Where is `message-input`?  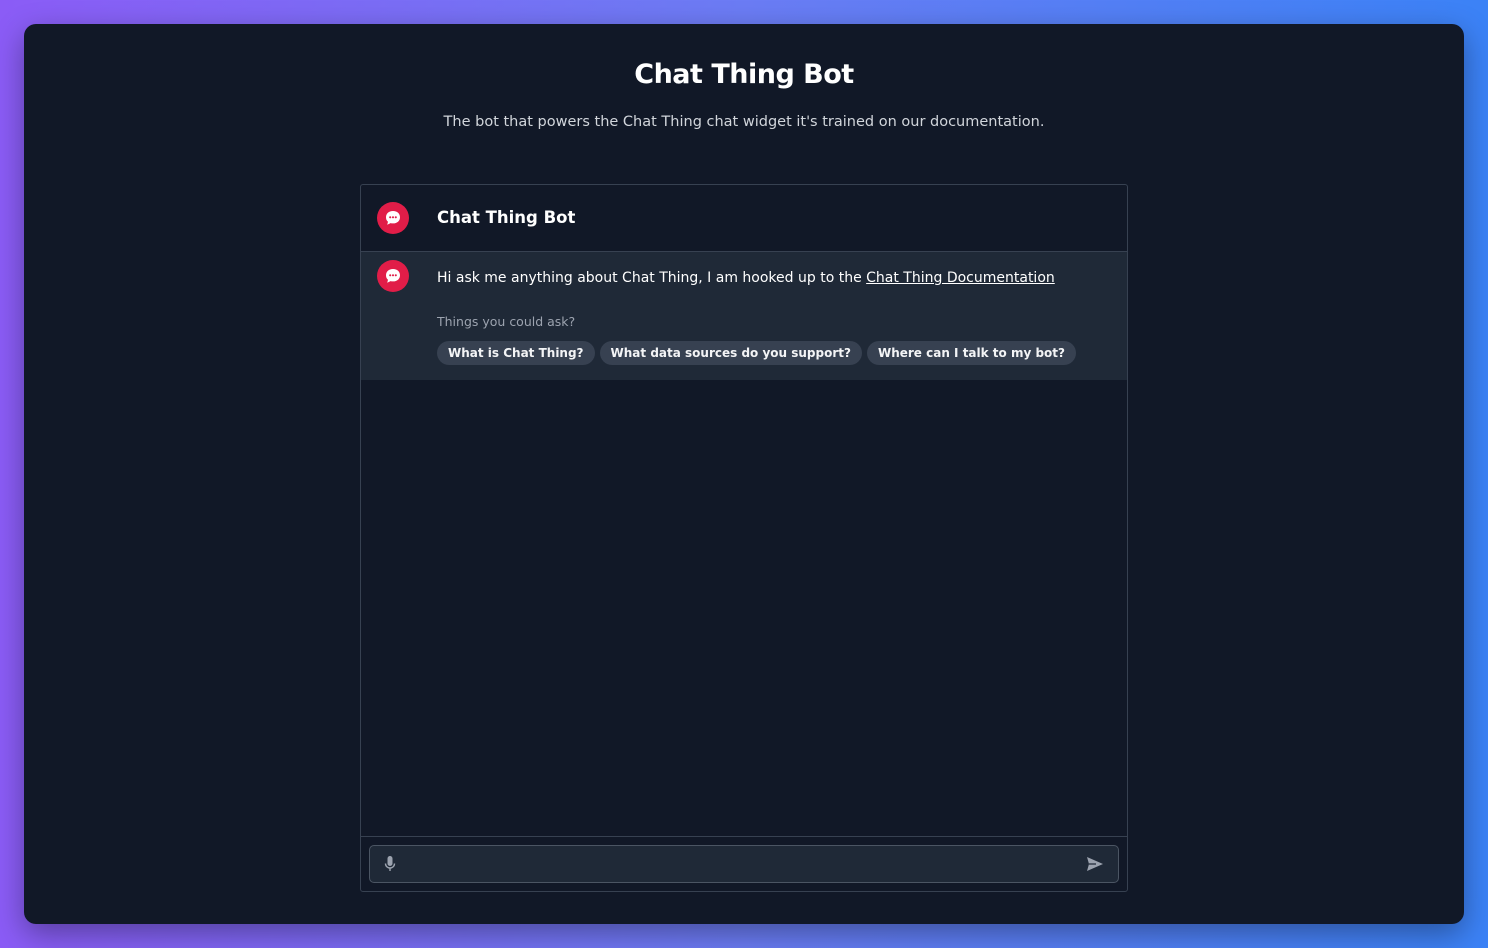 message-input is located at coordinates (743, 865).